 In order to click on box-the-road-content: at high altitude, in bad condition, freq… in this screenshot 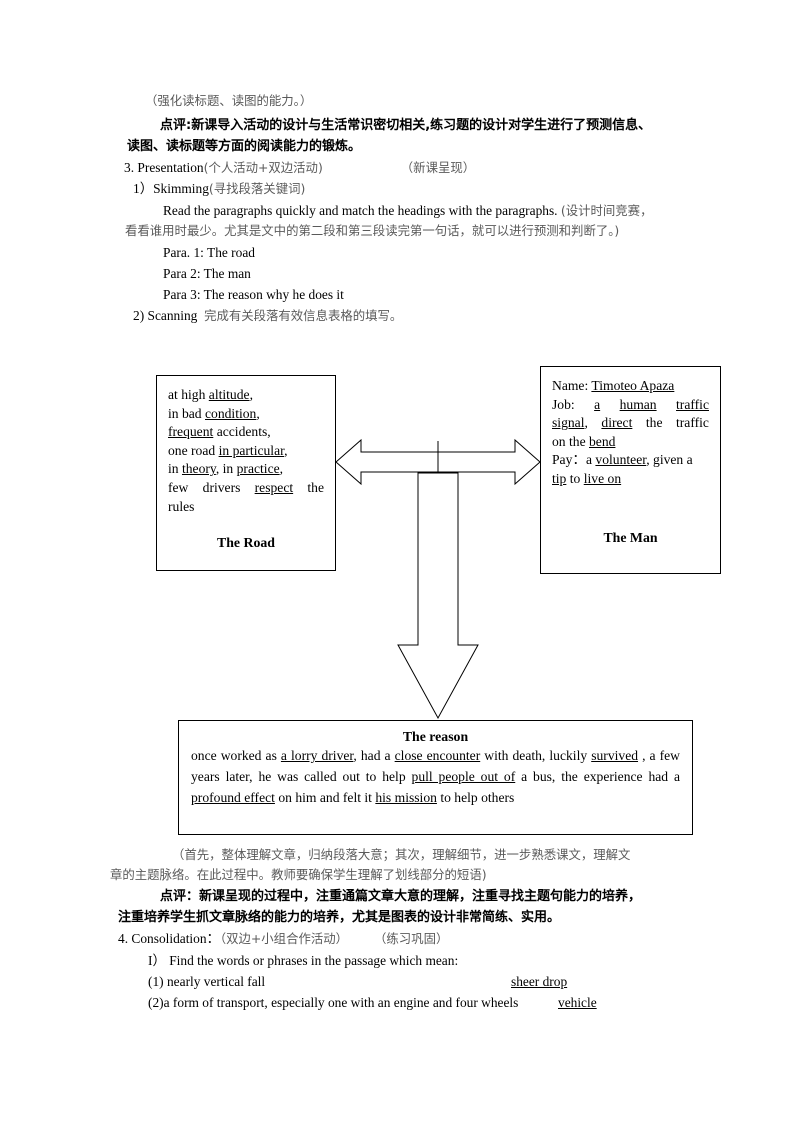, I will do `click(246, 469)`.